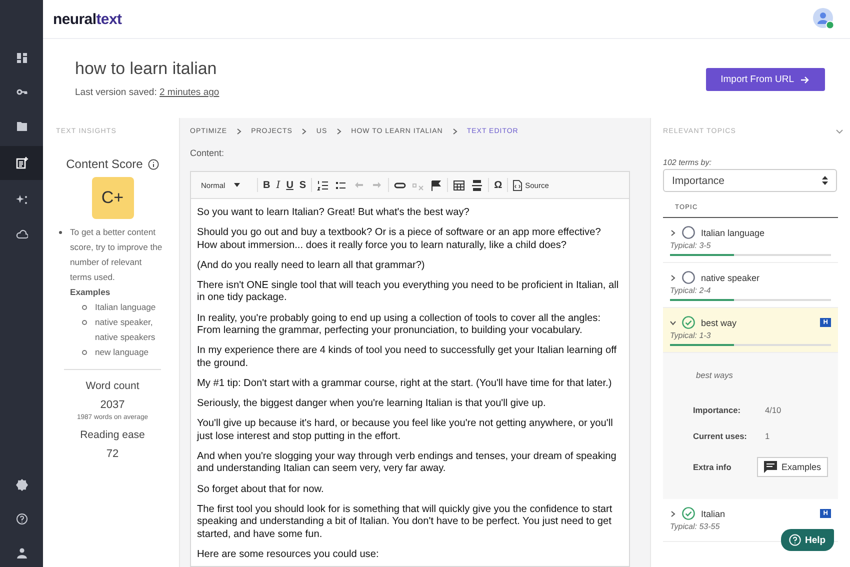 This screenshot has height=567, width=850. I want to click on symbol-button: Ω, so click(498, 185).